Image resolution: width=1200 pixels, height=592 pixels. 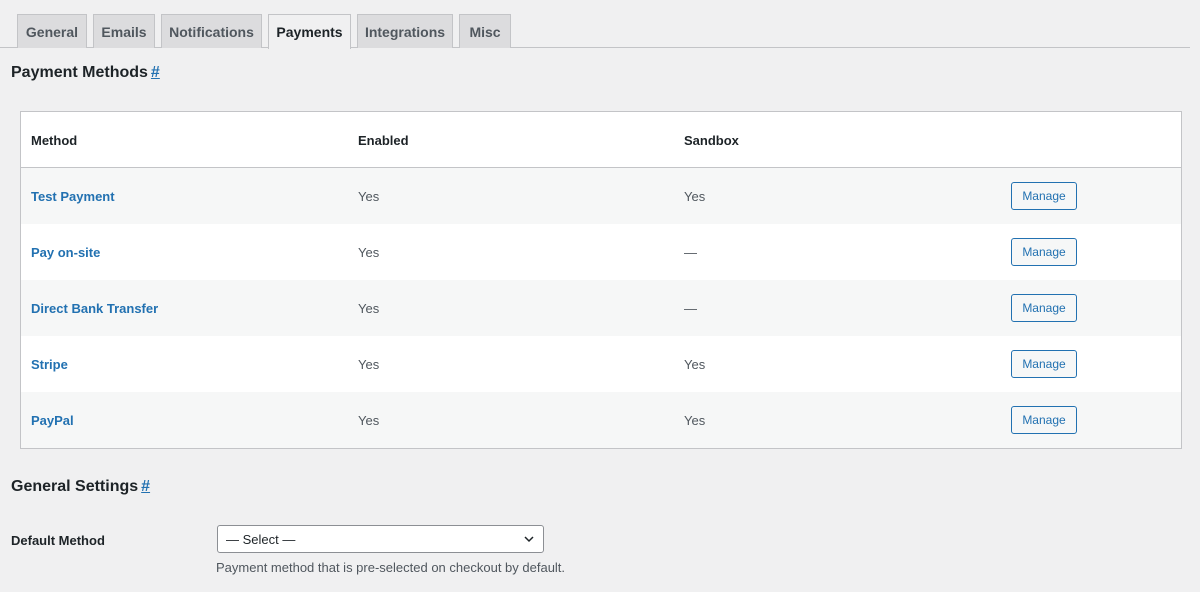 What do you see at coordinates (601, 308) in the screenshot?
I see `table-row: Direct Bank Transfer Yes — Manage` at bounding box center [601, 308].